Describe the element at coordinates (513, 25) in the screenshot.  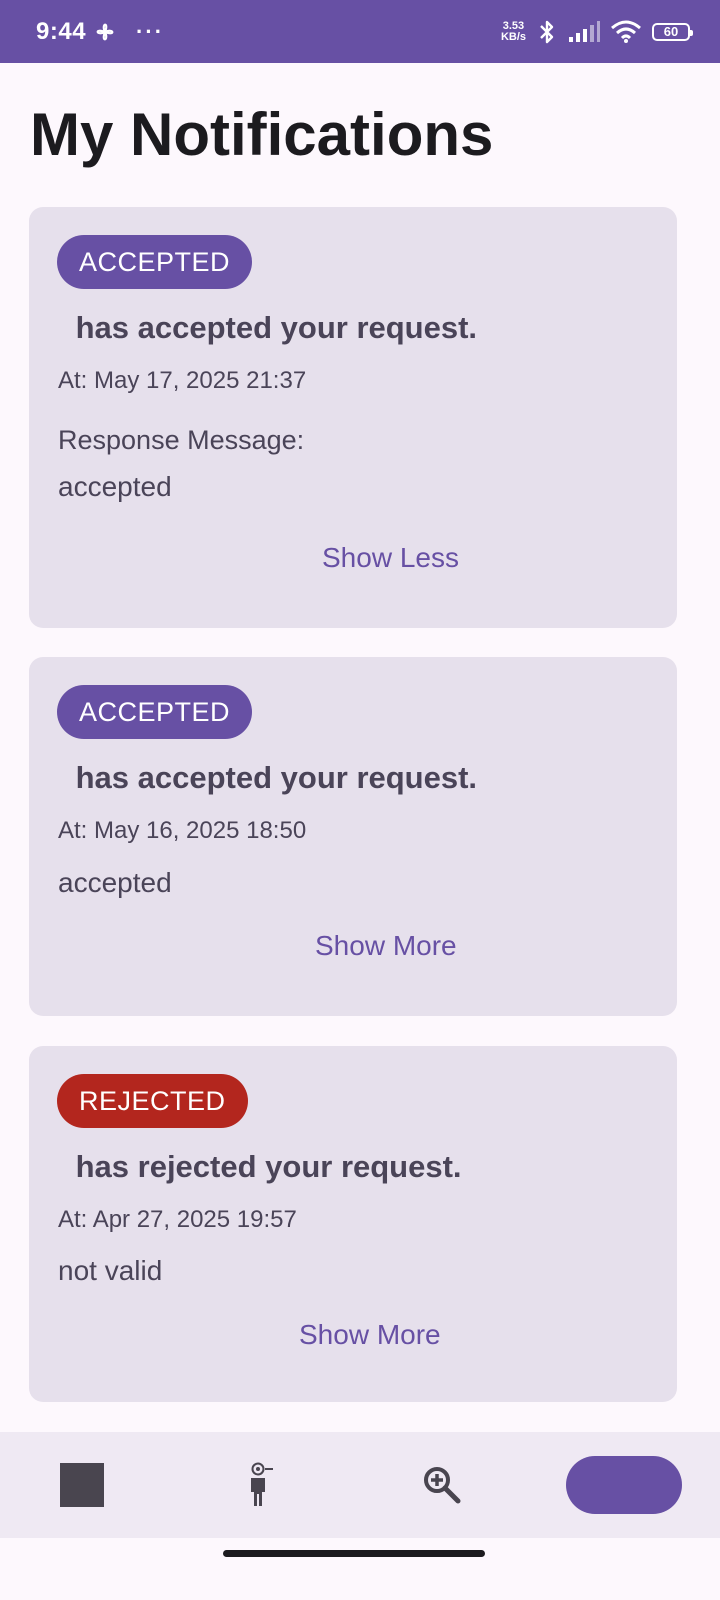
I see `network-speed-value: 3.53` at that location.